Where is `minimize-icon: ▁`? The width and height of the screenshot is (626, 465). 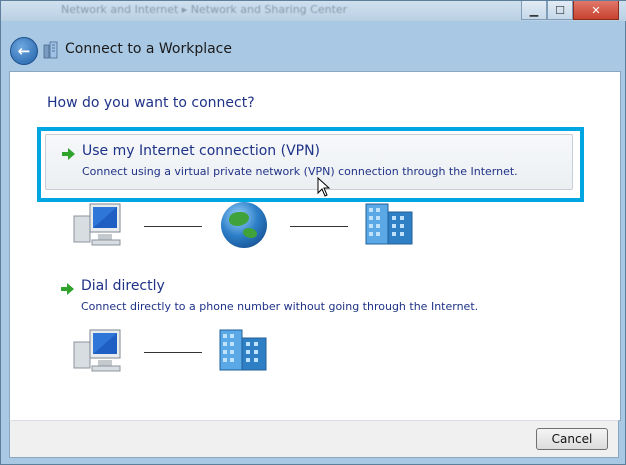
minimize-icon: ▁ is located at coordinates (534, 10).